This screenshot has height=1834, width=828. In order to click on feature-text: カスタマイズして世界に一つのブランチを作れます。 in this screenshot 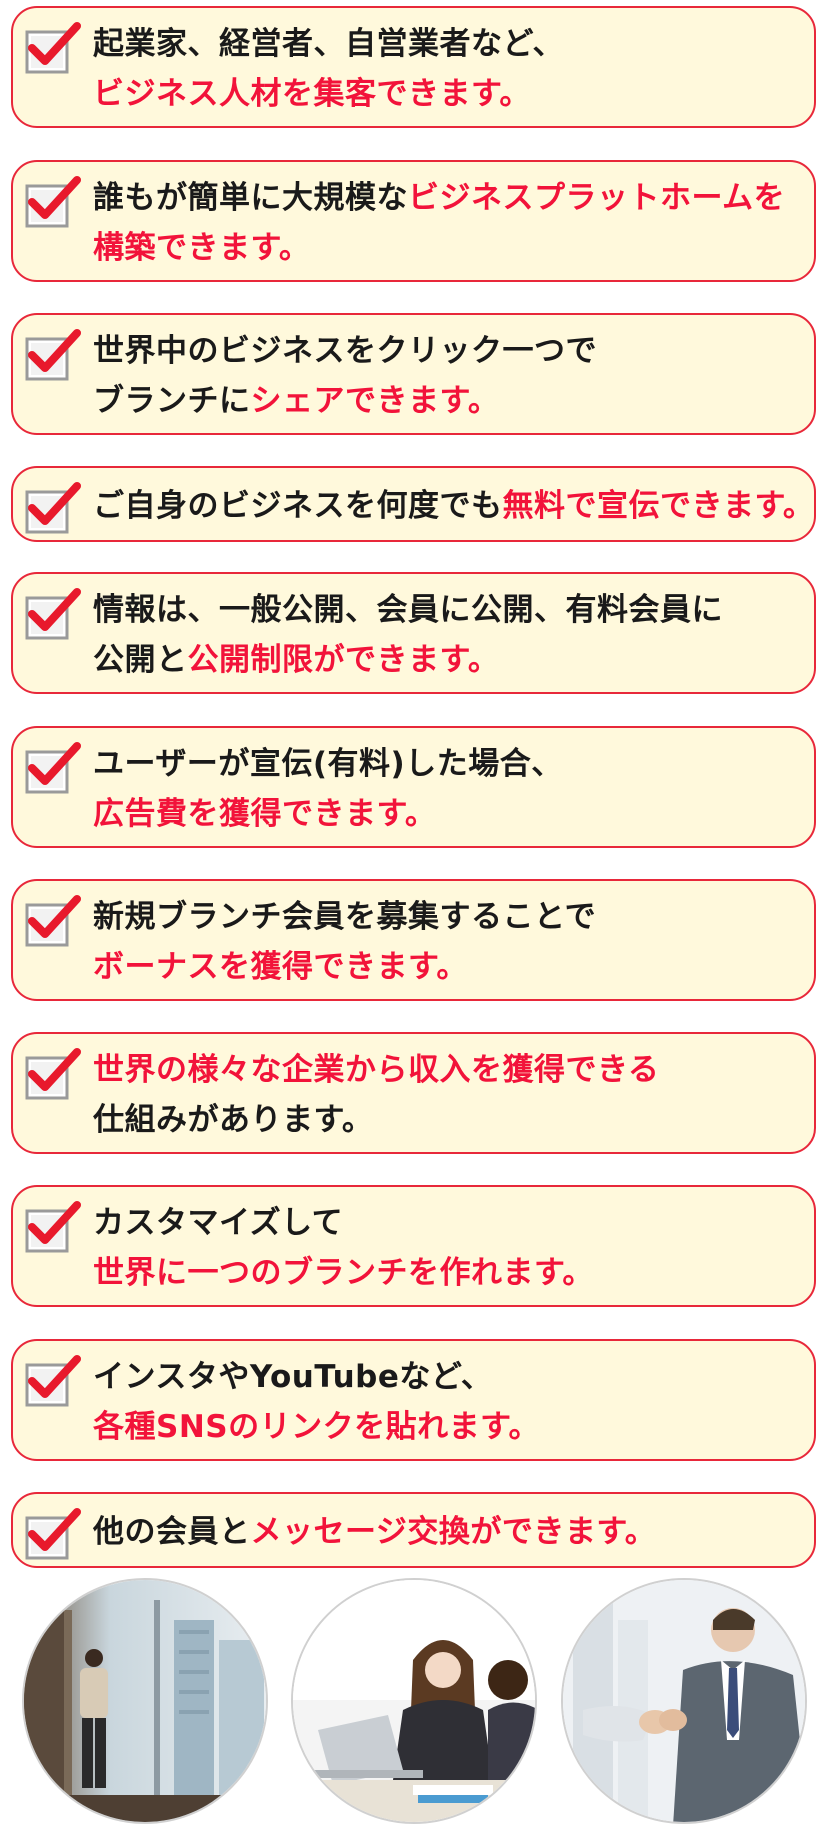, I will do `click(447, 1248)`.